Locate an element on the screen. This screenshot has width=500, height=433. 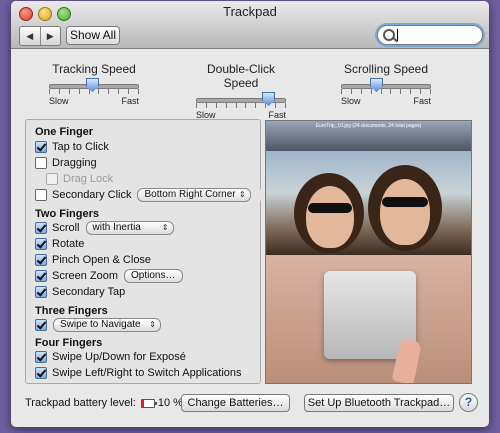
one-finger-heading: One Finger is located at coordinates (64, 132).